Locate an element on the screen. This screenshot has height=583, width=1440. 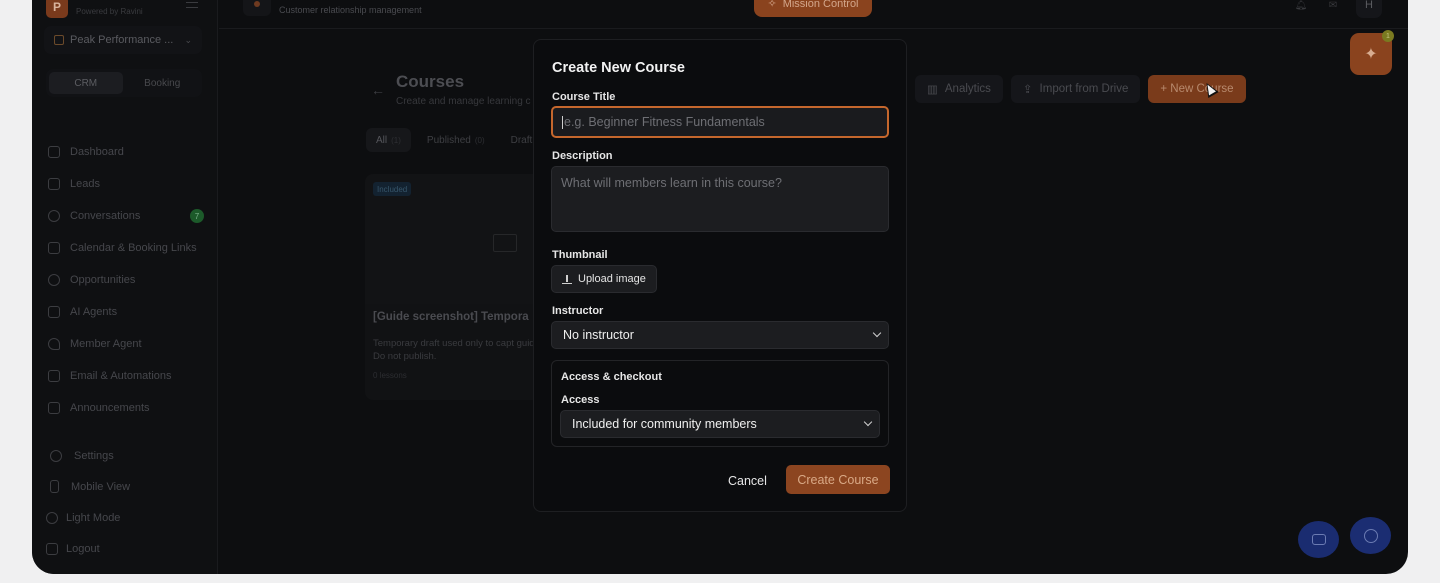
sidebar-item-label: Dashboard is located at coordinates (97, 152).